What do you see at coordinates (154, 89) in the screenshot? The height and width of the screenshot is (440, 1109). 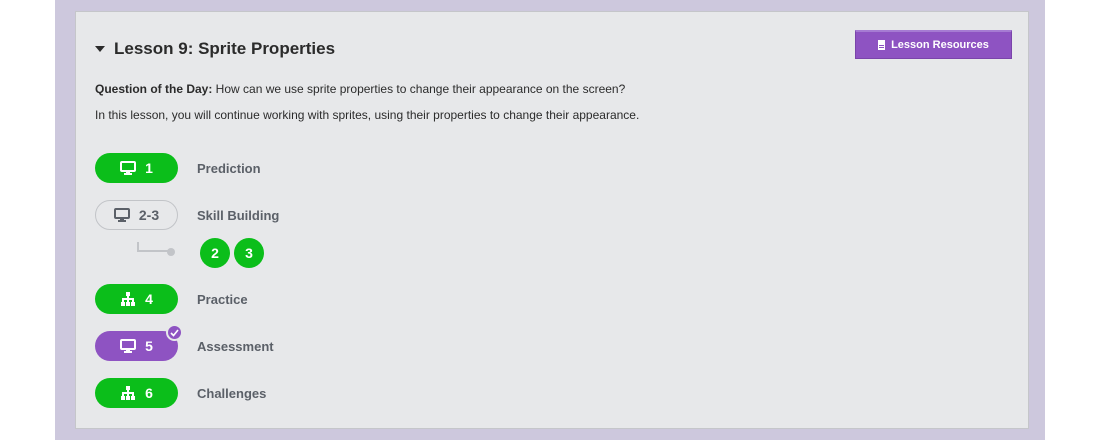 I see `qotd-label: Question of the Day:` at bounding box center [154, 89].